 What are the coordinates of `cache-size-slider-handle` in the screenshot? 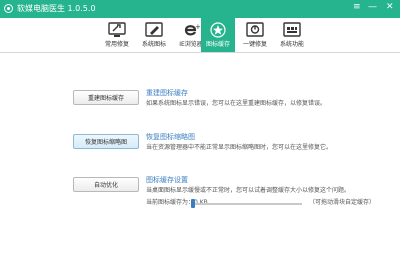 It's located at (193, 203).